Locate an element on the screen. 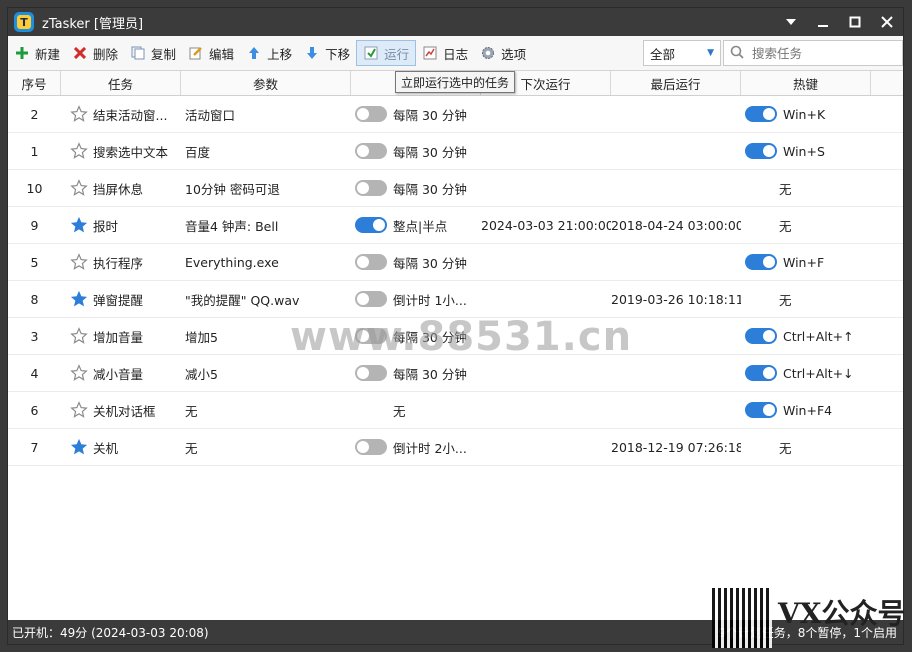 Image resolution: width=912 pixels, height=652 pixels. cell-param: 10分钟 密码可退 is located at coordinates (232, 189).